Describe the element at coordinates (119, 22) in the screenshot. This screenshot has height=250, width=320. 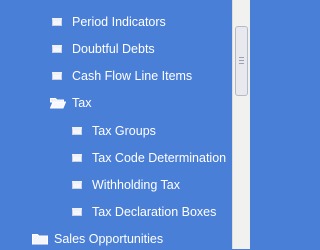
I see `tree-item-label: Period Indicators` at that location.